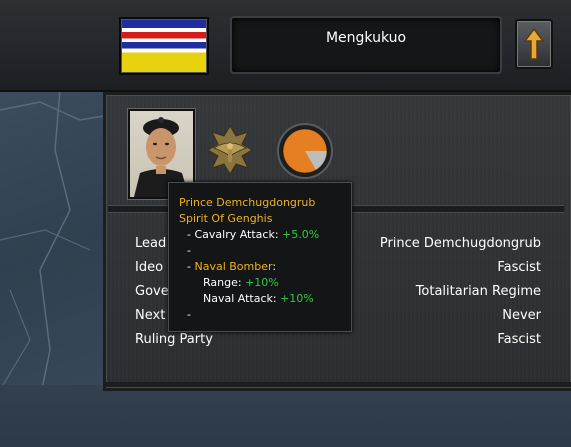  Describe the element at coordinates (297, 298) in the screenshot. I see `tooltip-effect-naval-attack-value: +10%` at that location.